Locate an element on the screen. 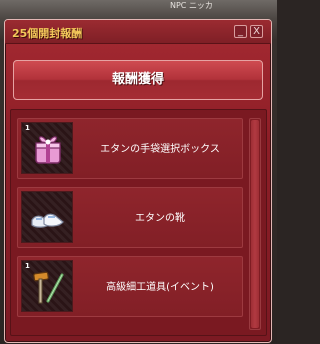 This screenshot has width=320, height=344. reward-item: 1 エタンの手袋選択ボックス is located at coordinates (130, 148).